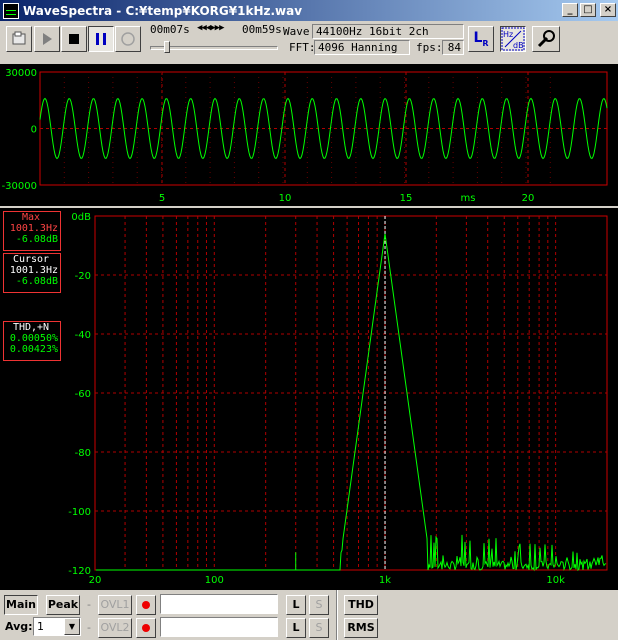 This screenshot has height=640, width=618. I want to click on ovl1-s-button: S, so click(319, 605).